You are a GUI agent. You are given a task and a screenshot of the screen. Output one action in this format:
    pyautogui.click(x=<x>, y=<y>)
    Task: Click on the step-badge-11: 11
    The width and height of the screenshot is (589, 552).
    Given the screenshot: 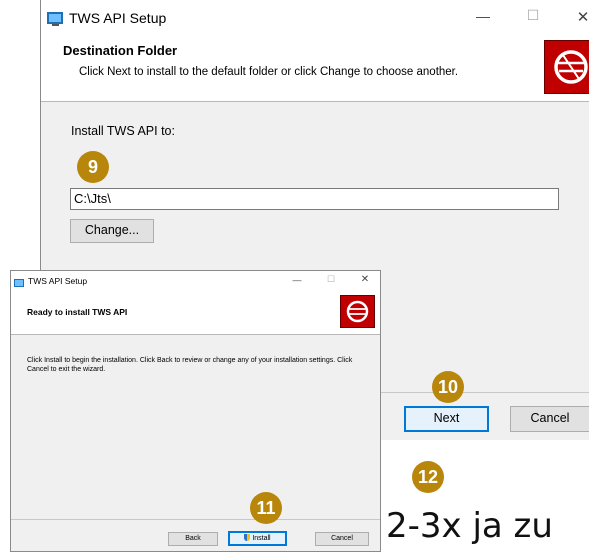 What is the action you would take?
    pyautogui.click(x=266, y=508)
    